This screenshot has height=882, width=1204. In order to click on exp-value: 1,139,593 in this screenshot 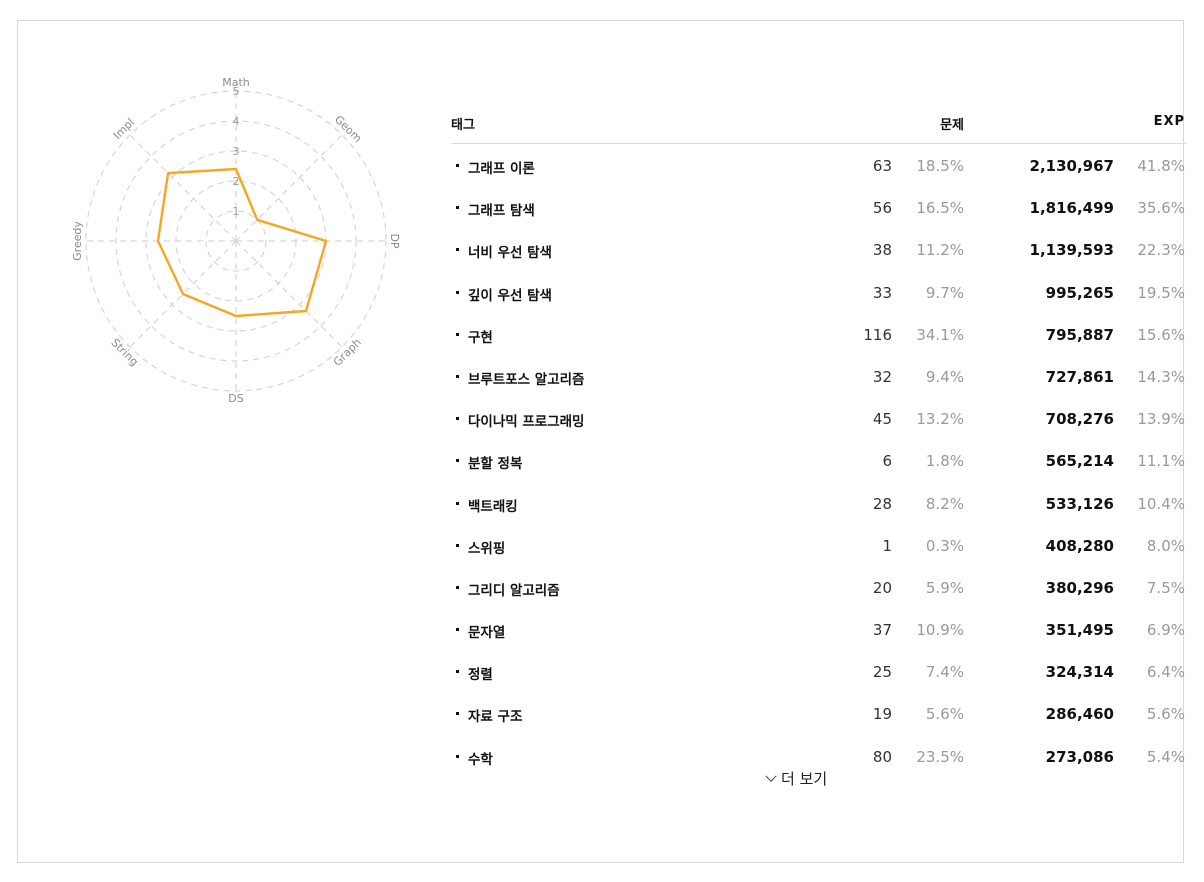, I will do `click(1071, 250)`.